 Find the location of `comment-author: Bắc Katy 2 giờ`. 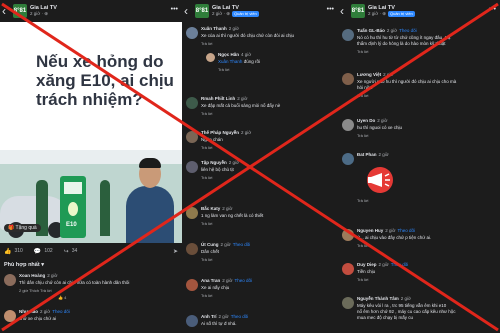

comment-author: Bắc Katy 2 giờ is located at coordinates (216, 208).